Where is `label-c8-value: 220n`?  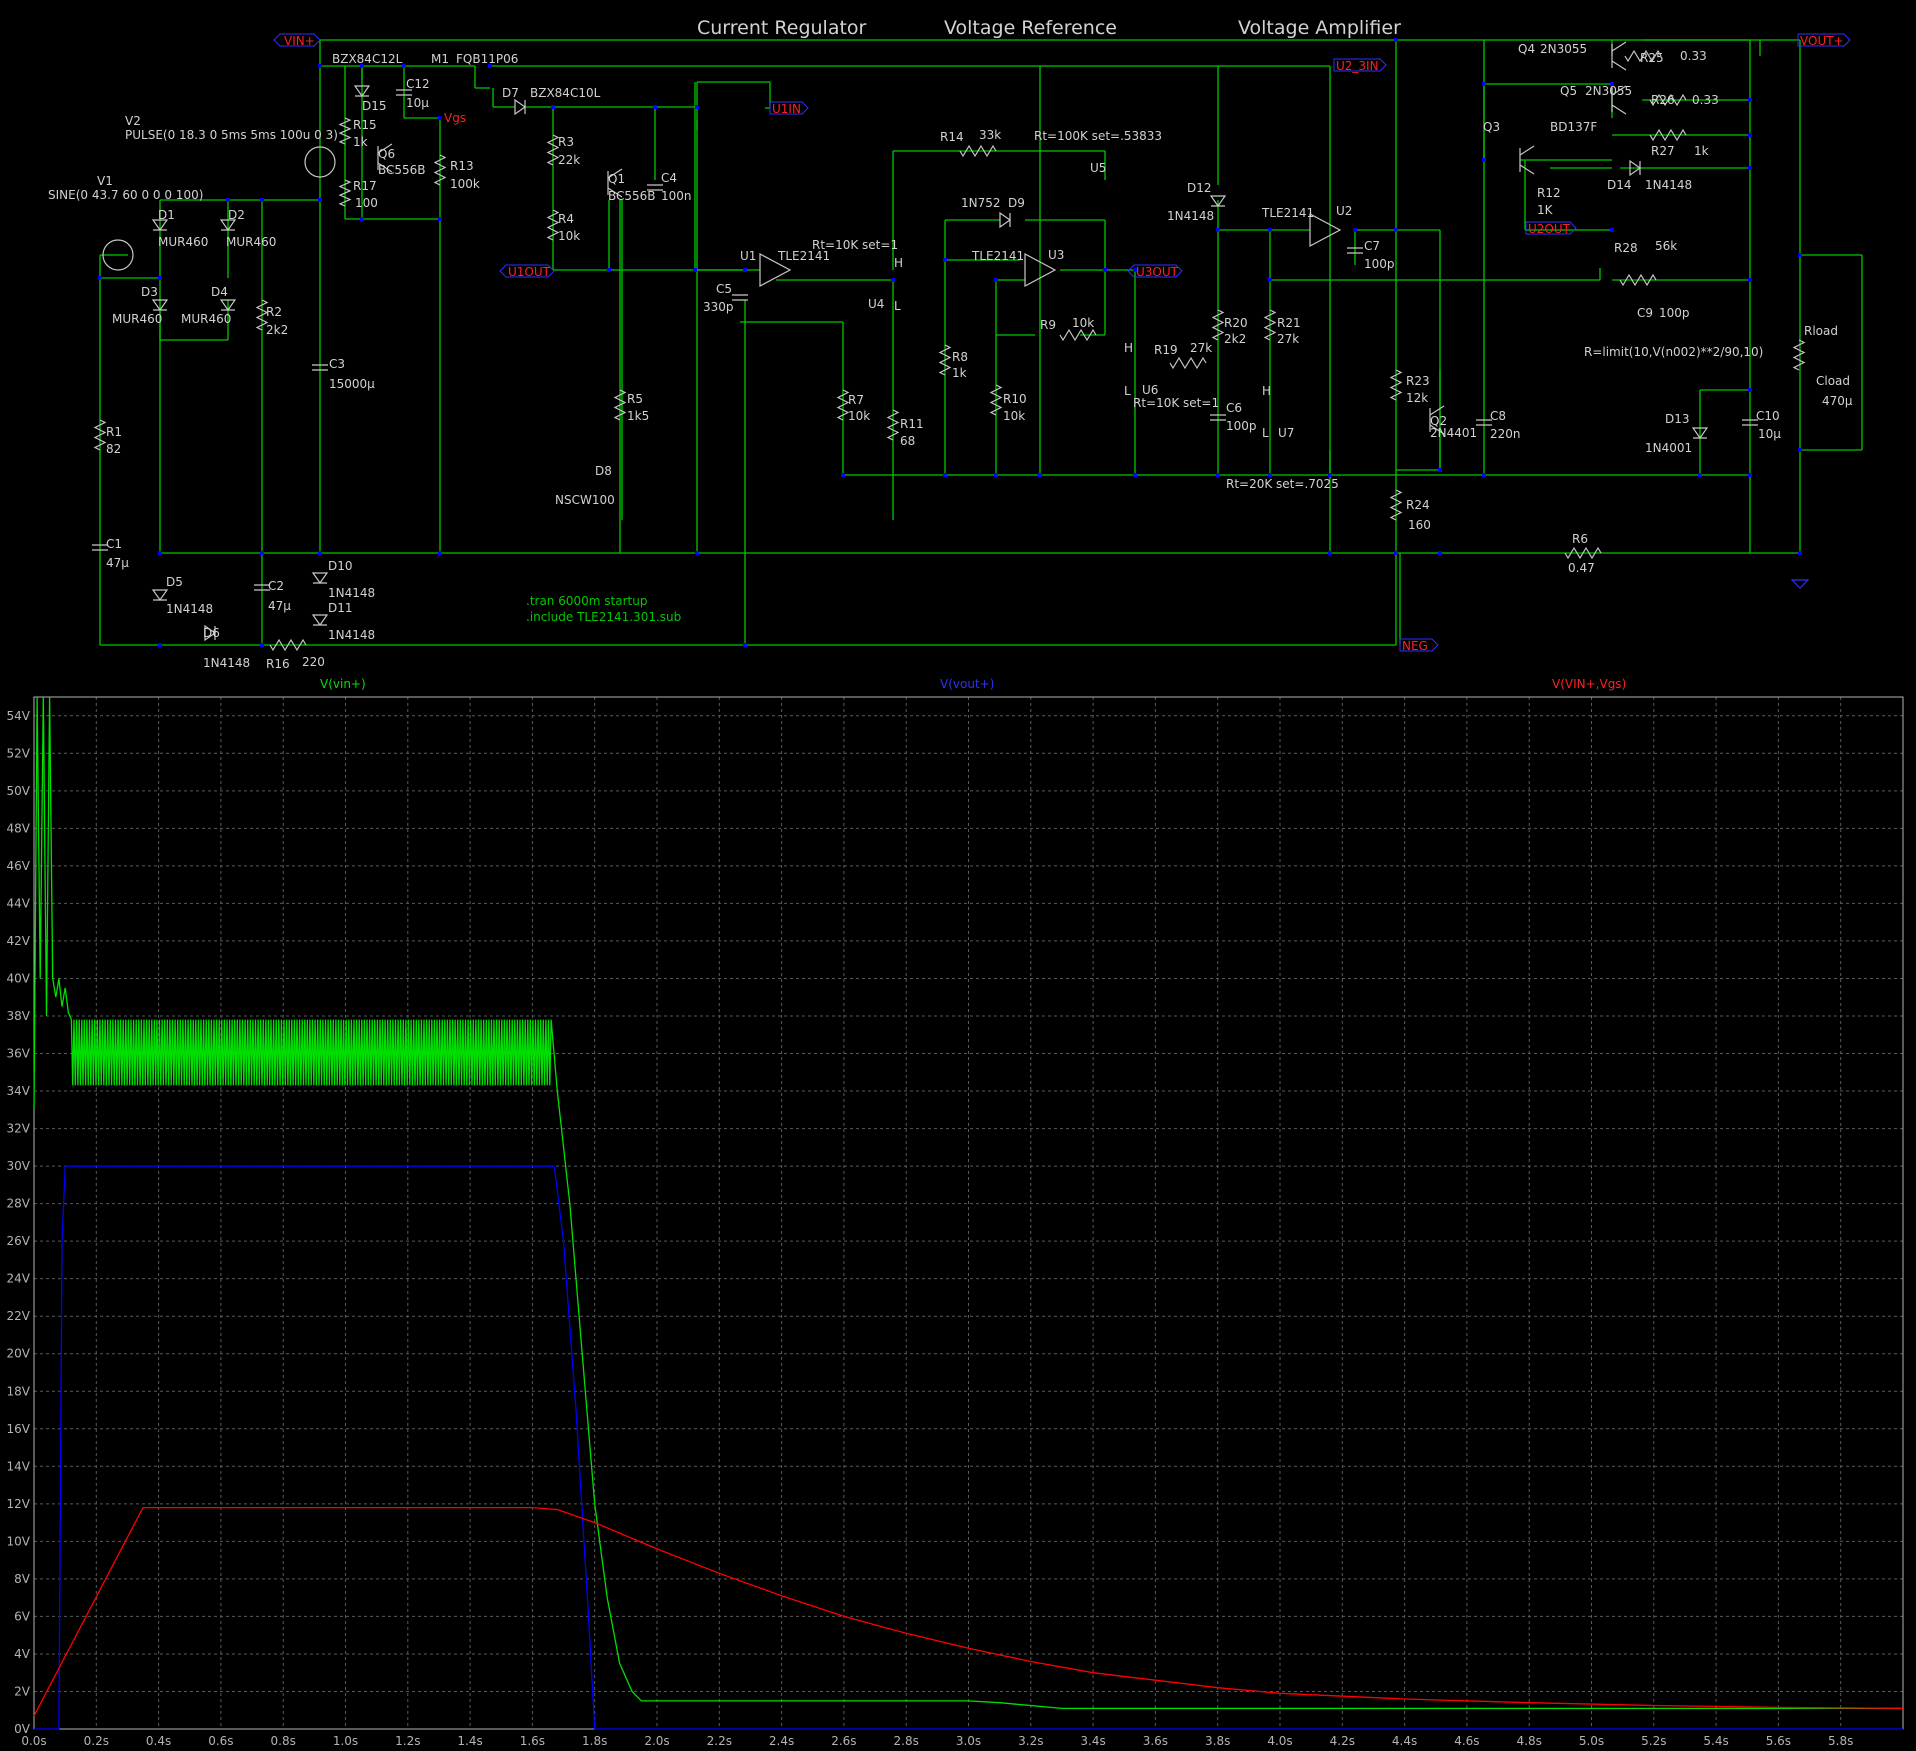 label-c8-value: 220n is located at coordinates (1505, 434).